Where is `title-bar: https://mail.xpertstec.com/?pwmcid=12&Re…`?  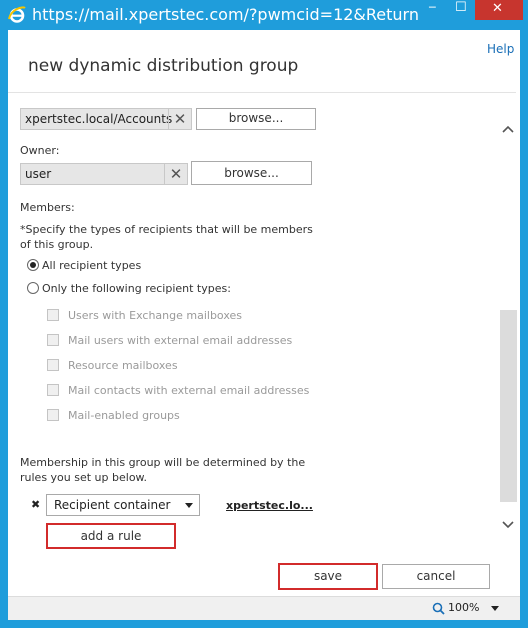 title-bar: https://mail.xpertstec.com/?pwmcid=12&Re… is located at coordinates (264, 15).